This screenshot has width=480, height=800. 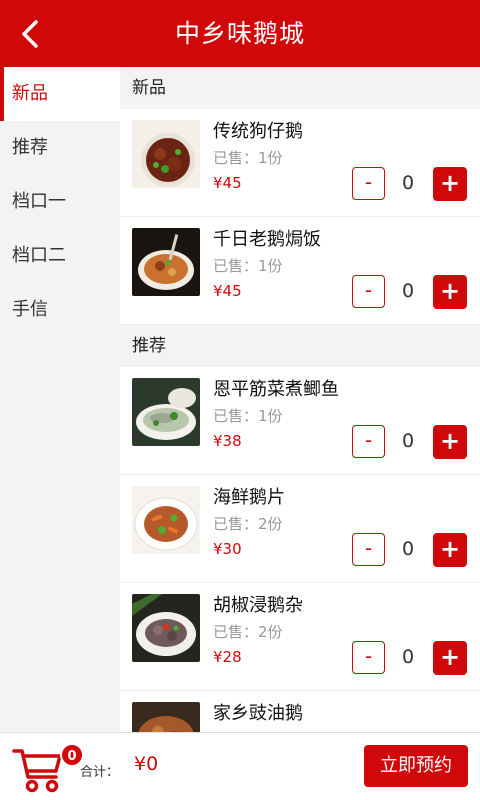 What do you see at coordinates (227, 549) in the screenshot?
I see `dish-price: ¥30` at bounding box center [227, 549].